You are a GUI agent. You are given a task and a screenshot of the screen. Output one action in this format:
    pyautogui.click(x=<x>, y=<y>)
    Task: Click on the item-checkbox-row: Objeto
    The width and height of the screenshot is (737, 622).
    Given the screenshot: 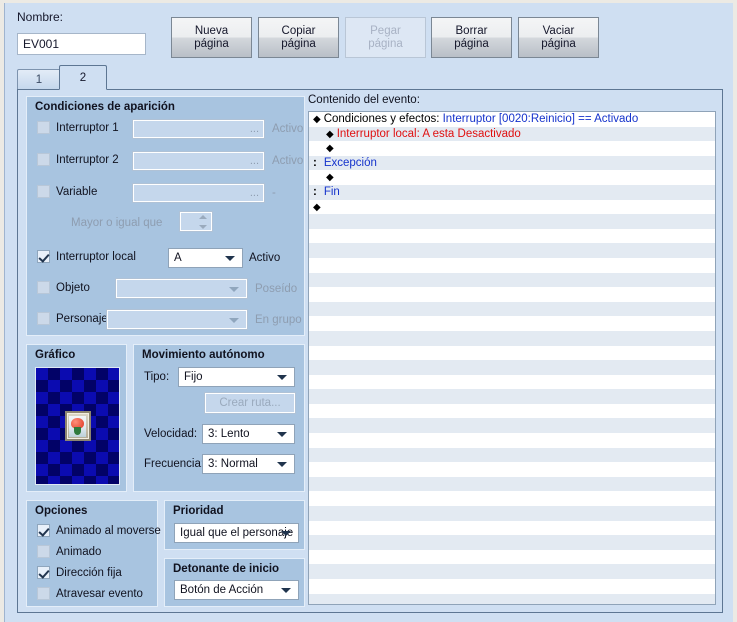 What is the action you would take?
    pyautogui.click(x=63, y=287)
    